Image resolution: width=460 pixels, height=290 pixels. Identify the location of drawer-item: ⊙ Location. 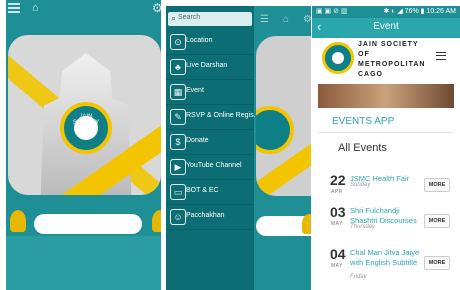
(210, 42).